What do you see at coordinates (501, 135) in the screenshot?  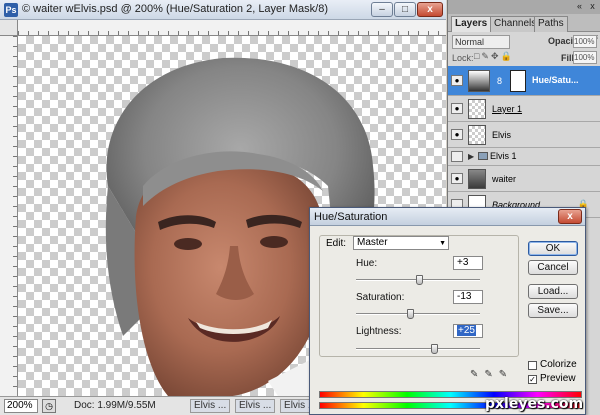 I see `layer-name: Elvis` at bounding box center [501, 135].